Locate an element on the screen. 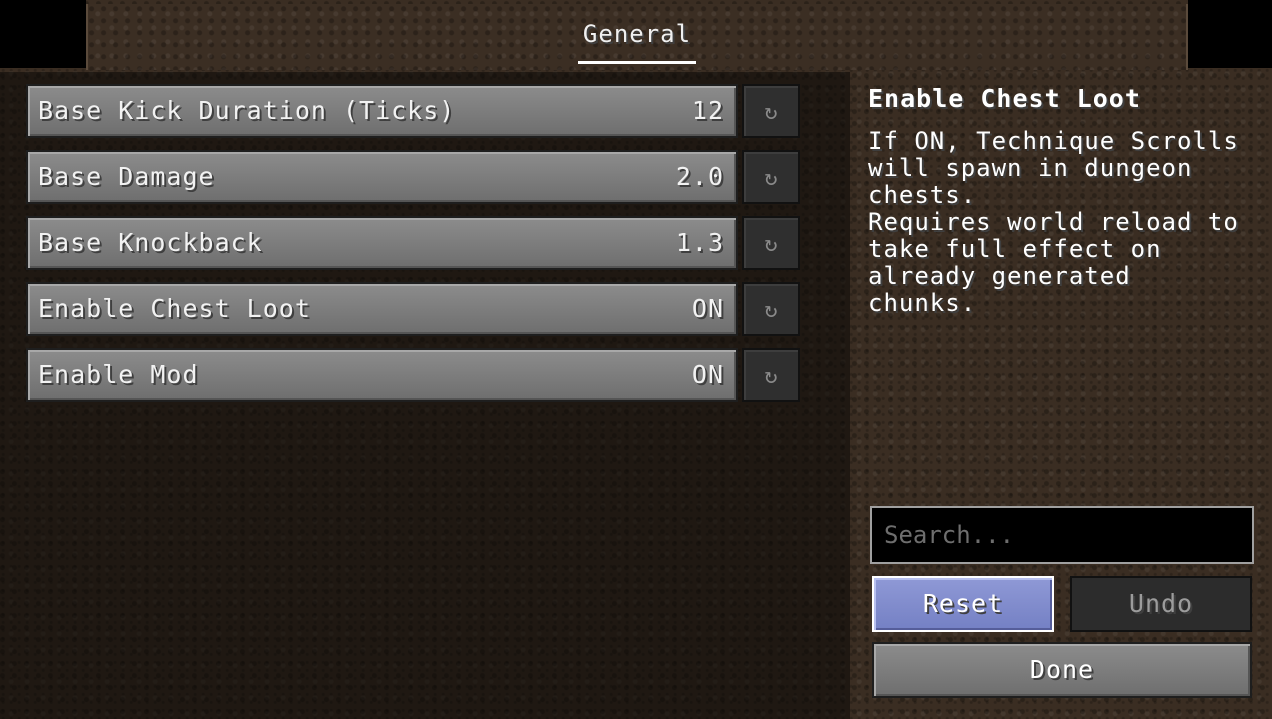  done-button: Done is located at coordinates (1062, 670).